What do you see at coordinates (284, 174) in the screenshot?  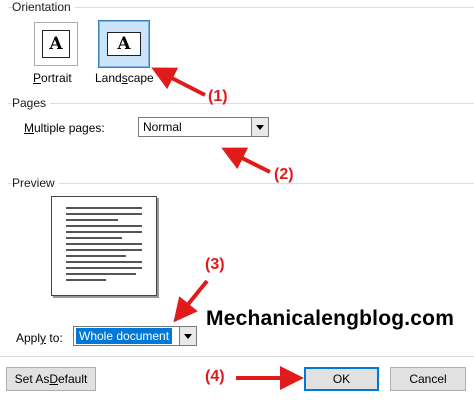 I see `annotation-2: (2)` at bounding box center [284, 174].